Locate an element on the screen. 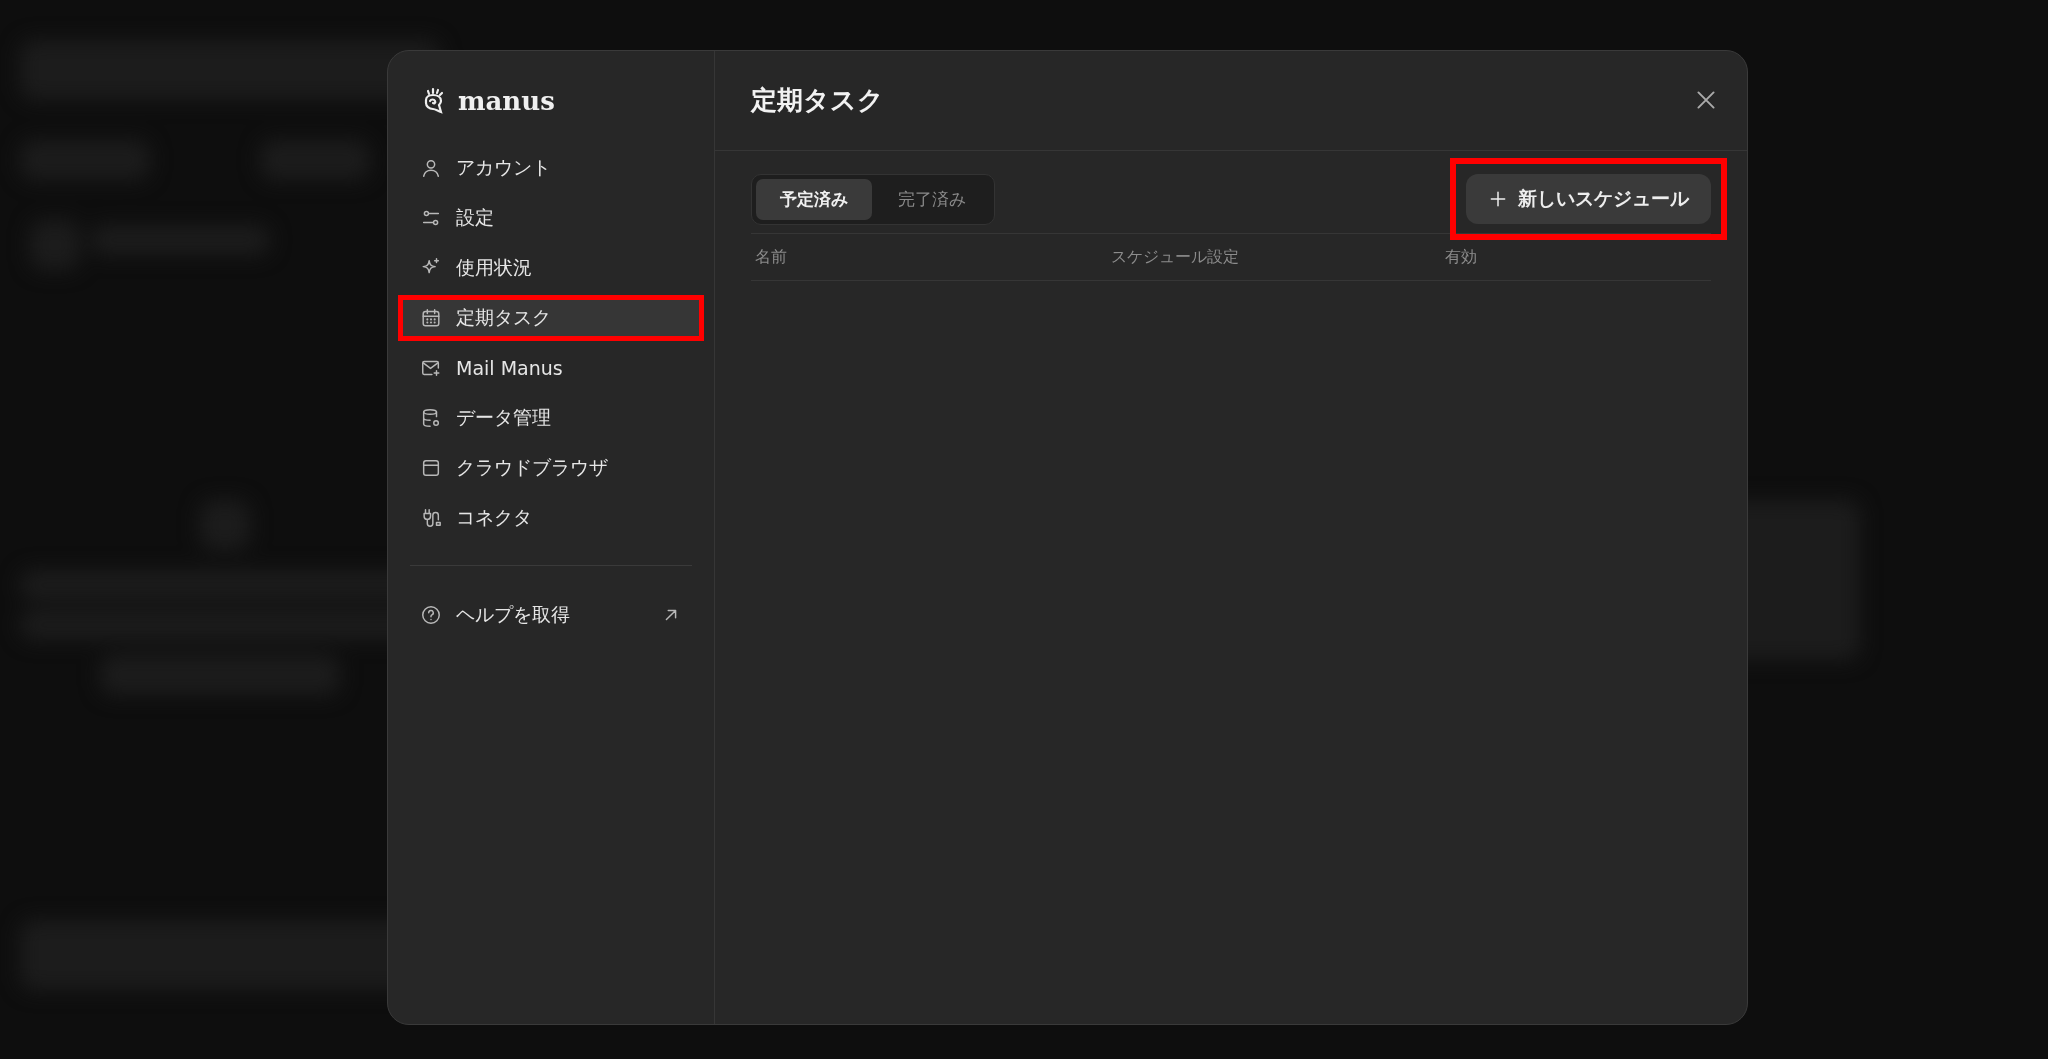 This screenshot has height=1059, width=2048. plus-icon is located at coordinates (1498, 199).